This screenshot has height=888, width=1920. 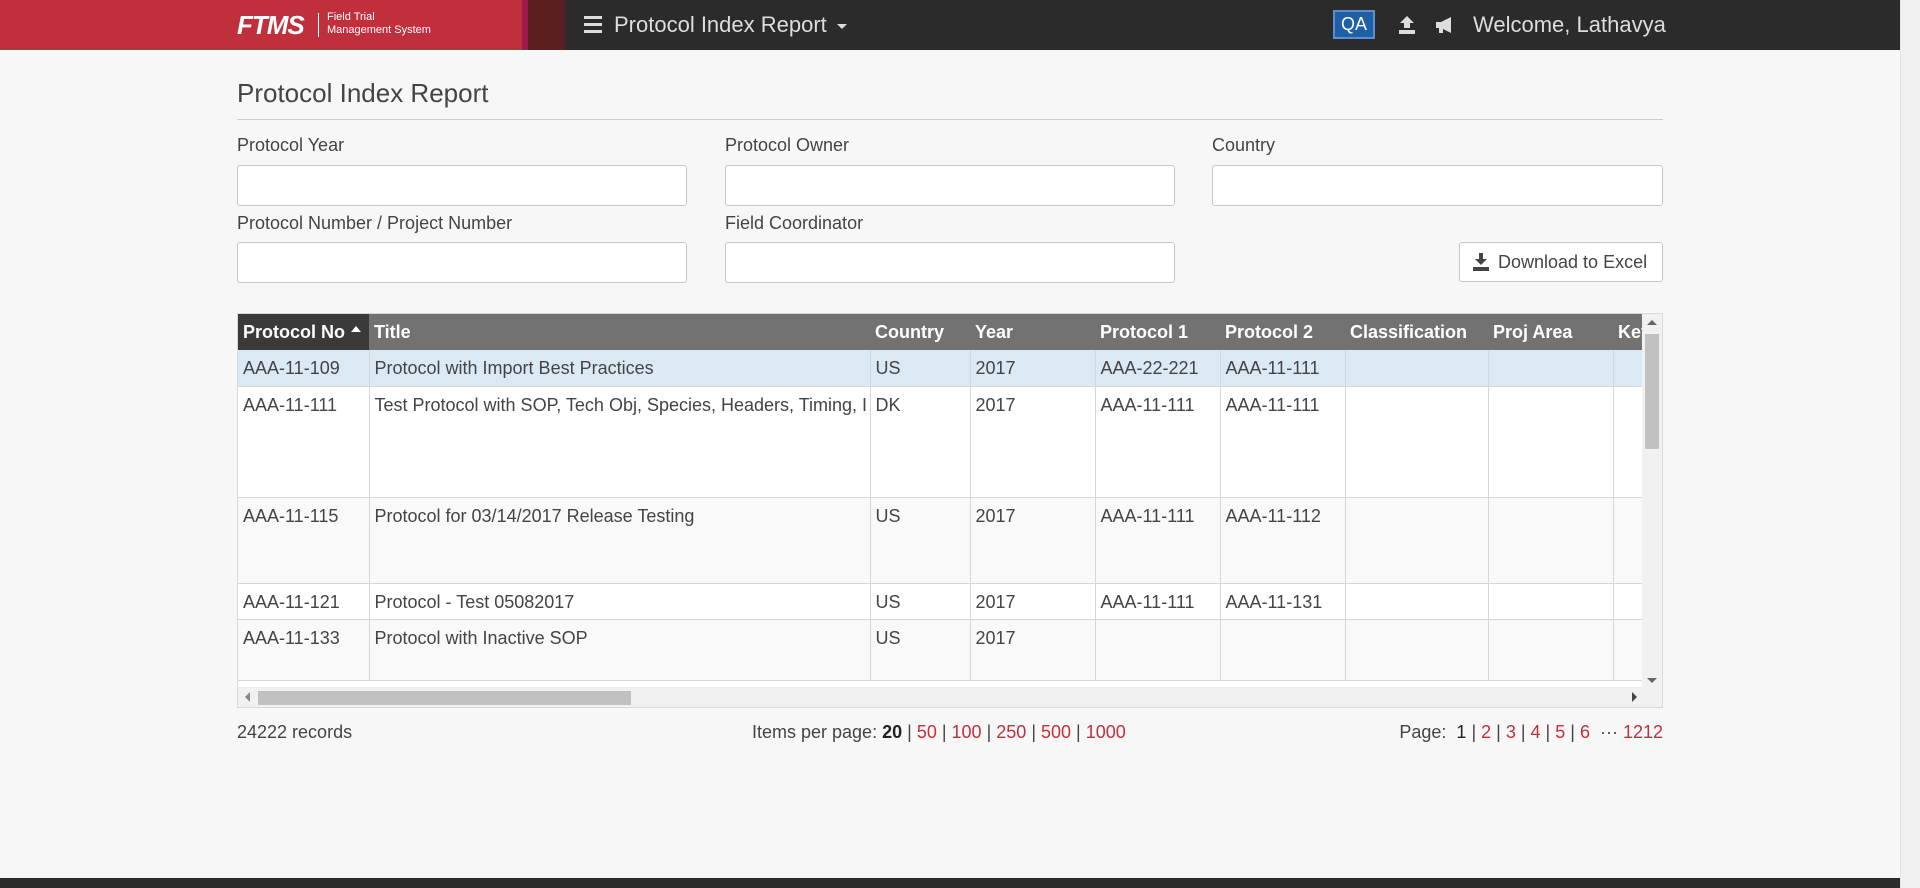 What do you see at coordinates (1585, 732) in the screenshot?
I see `page-link: 6` at bounding box center [1585, 732].